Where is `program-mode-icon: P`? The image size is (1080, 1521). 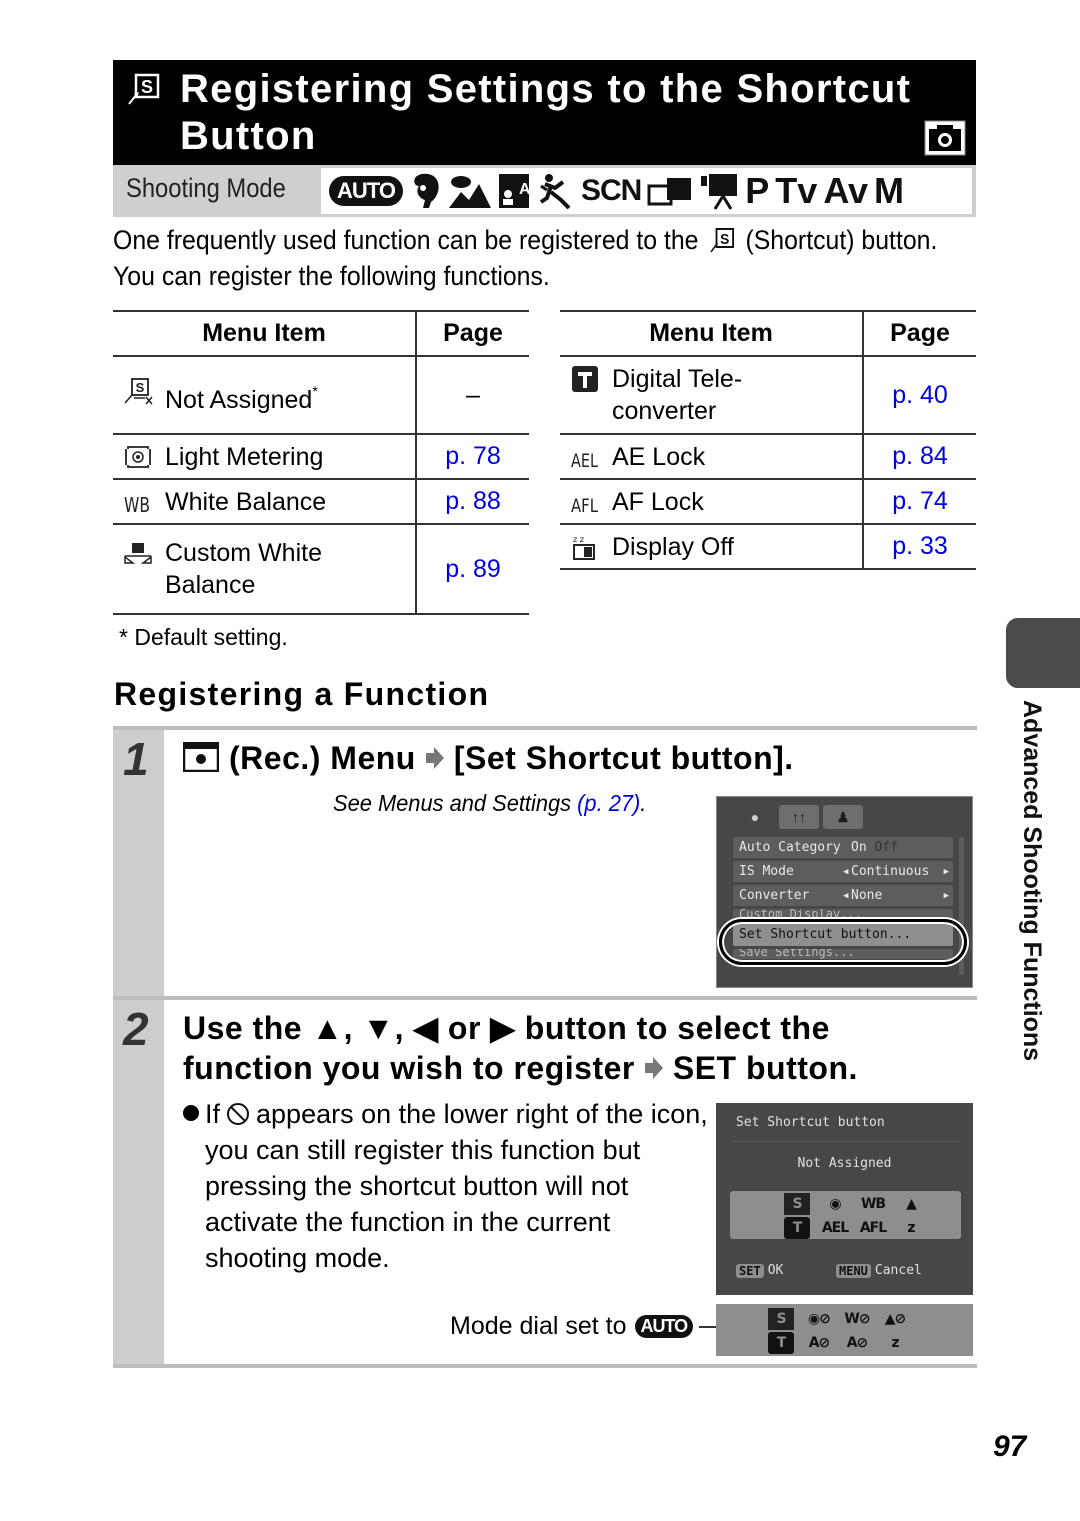 program-mode-icon: P is located at coordinates (757, 190).